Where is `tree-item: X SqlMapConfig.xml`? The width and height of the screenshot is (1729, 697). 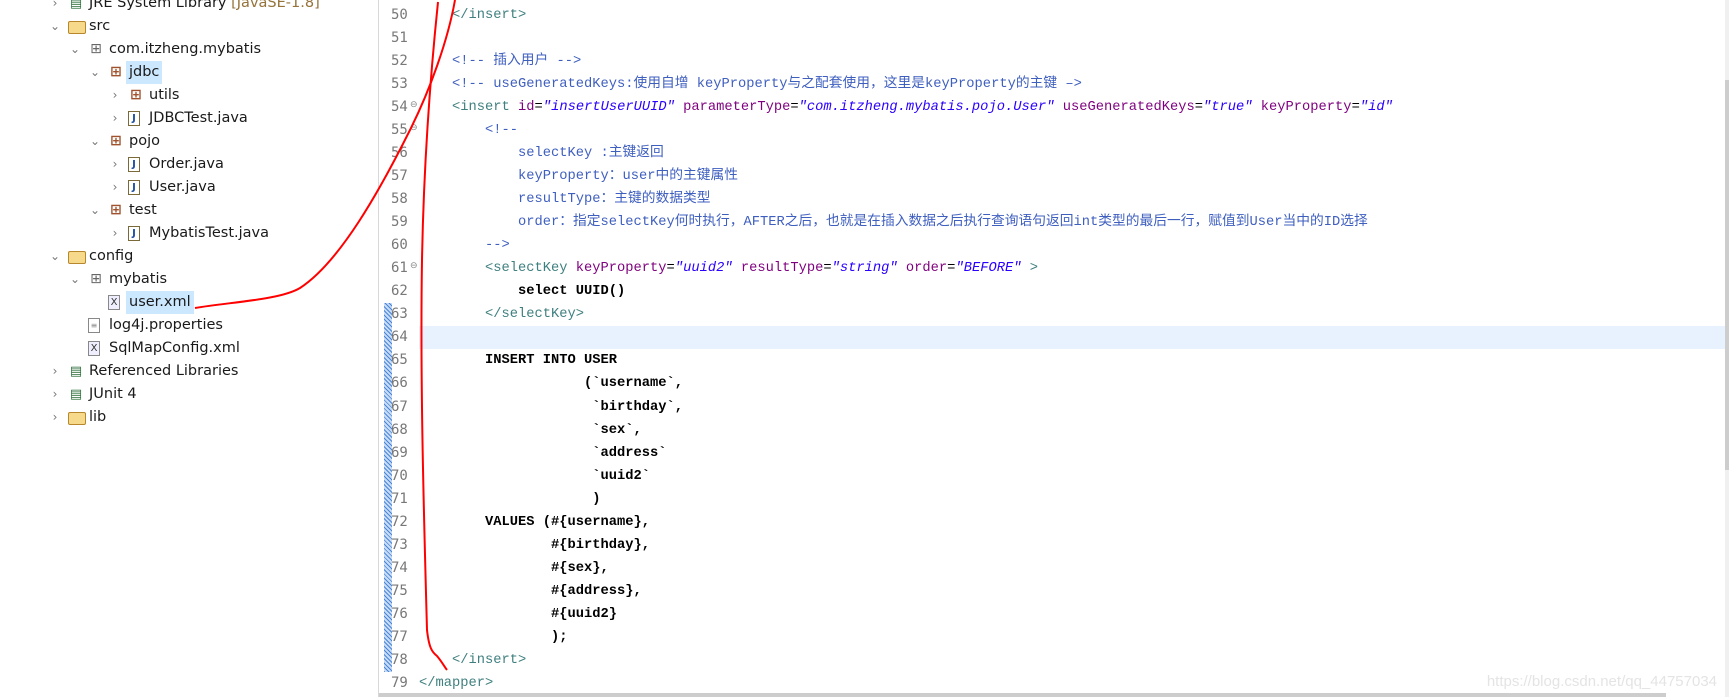 tree-item: X SqlMapConfig.xml is located at coordinates (189, 348).